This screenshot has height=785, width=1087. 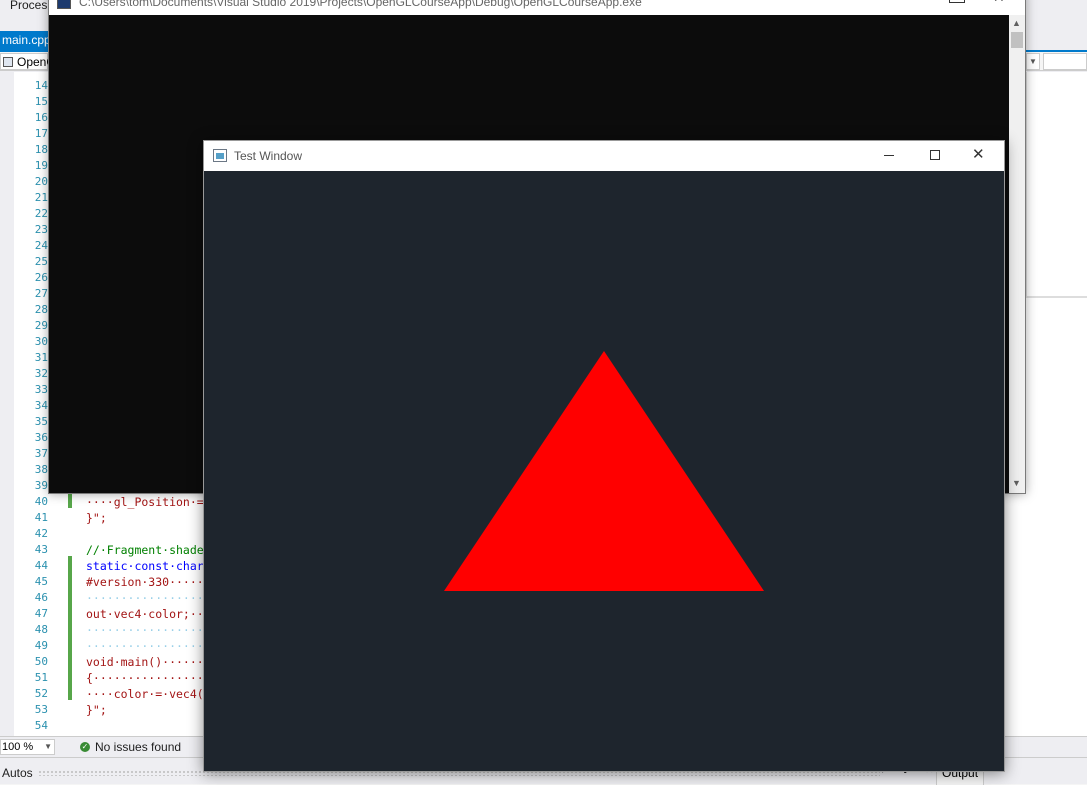 What do you see at coordinates (145, 550) in the screenshot?
I see `code-line: //·Fragment·shade` at bounding box center [145, 550].